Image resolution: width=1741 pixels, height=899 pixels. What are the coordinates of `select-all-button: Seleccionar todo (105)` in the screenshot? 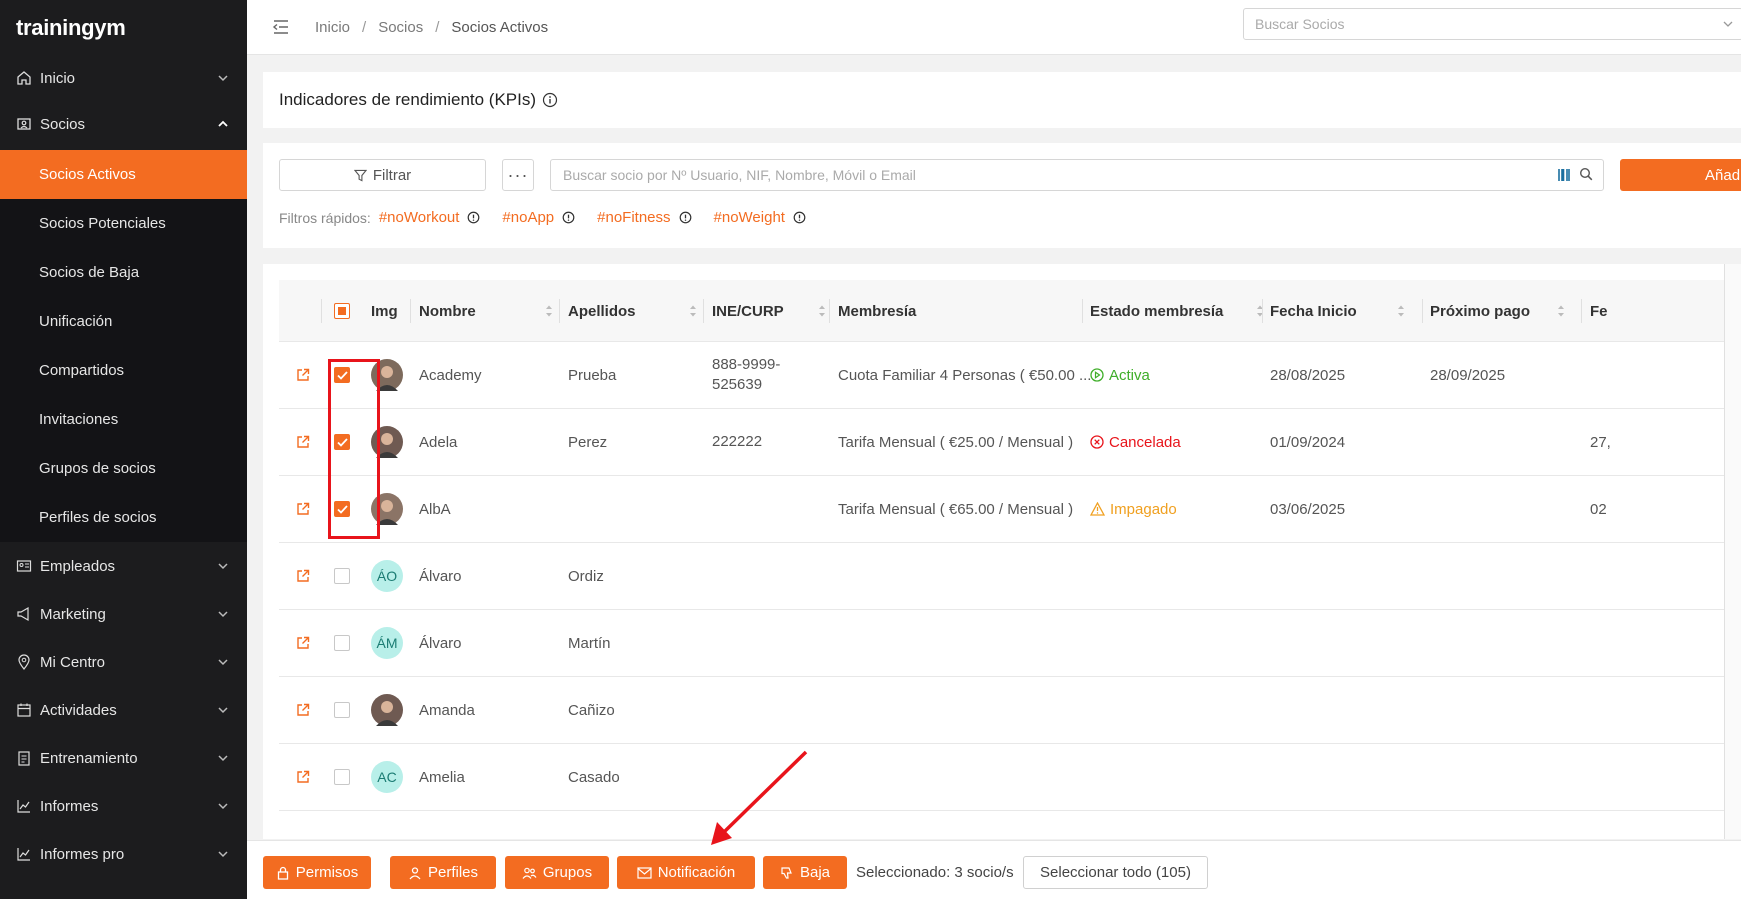 It's located at (1115, 872).